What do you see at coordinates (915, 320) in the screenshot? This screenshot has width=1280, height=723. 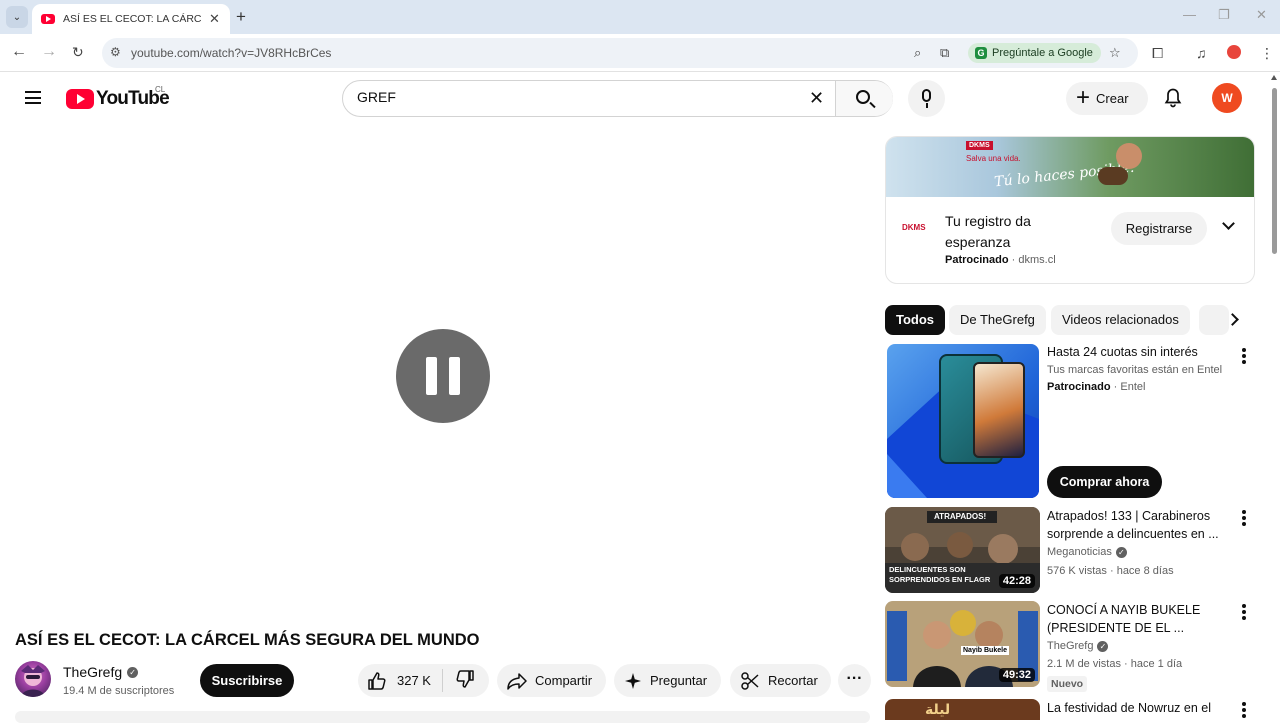 I see `chip-all: Todos` at bounding box center [915, 320].